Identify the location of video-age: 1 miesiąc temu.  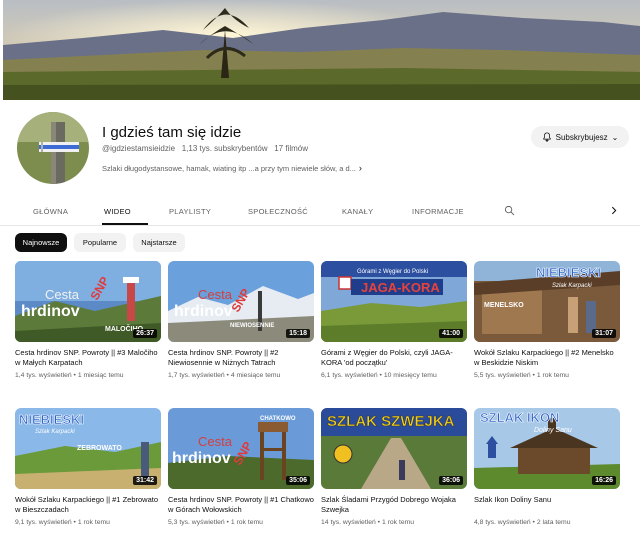
(100, 375).